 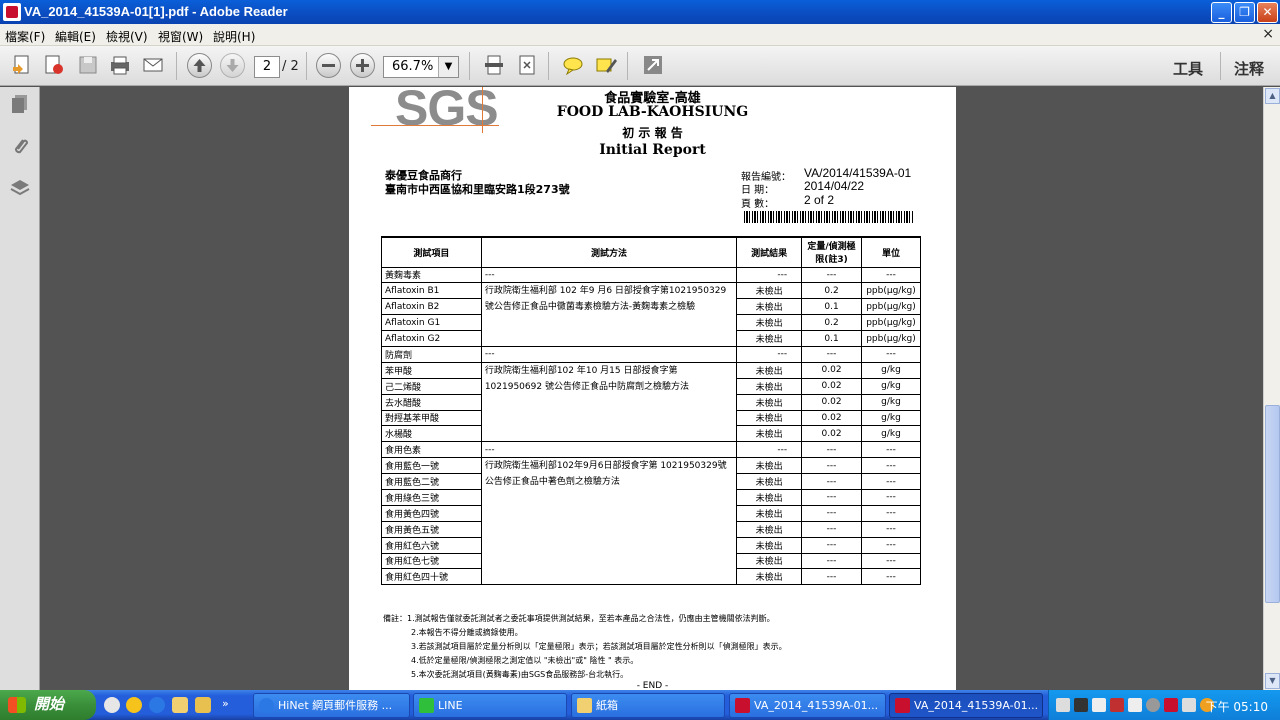 I want to click on fullscreen-icon, so click(x=653, y=66).